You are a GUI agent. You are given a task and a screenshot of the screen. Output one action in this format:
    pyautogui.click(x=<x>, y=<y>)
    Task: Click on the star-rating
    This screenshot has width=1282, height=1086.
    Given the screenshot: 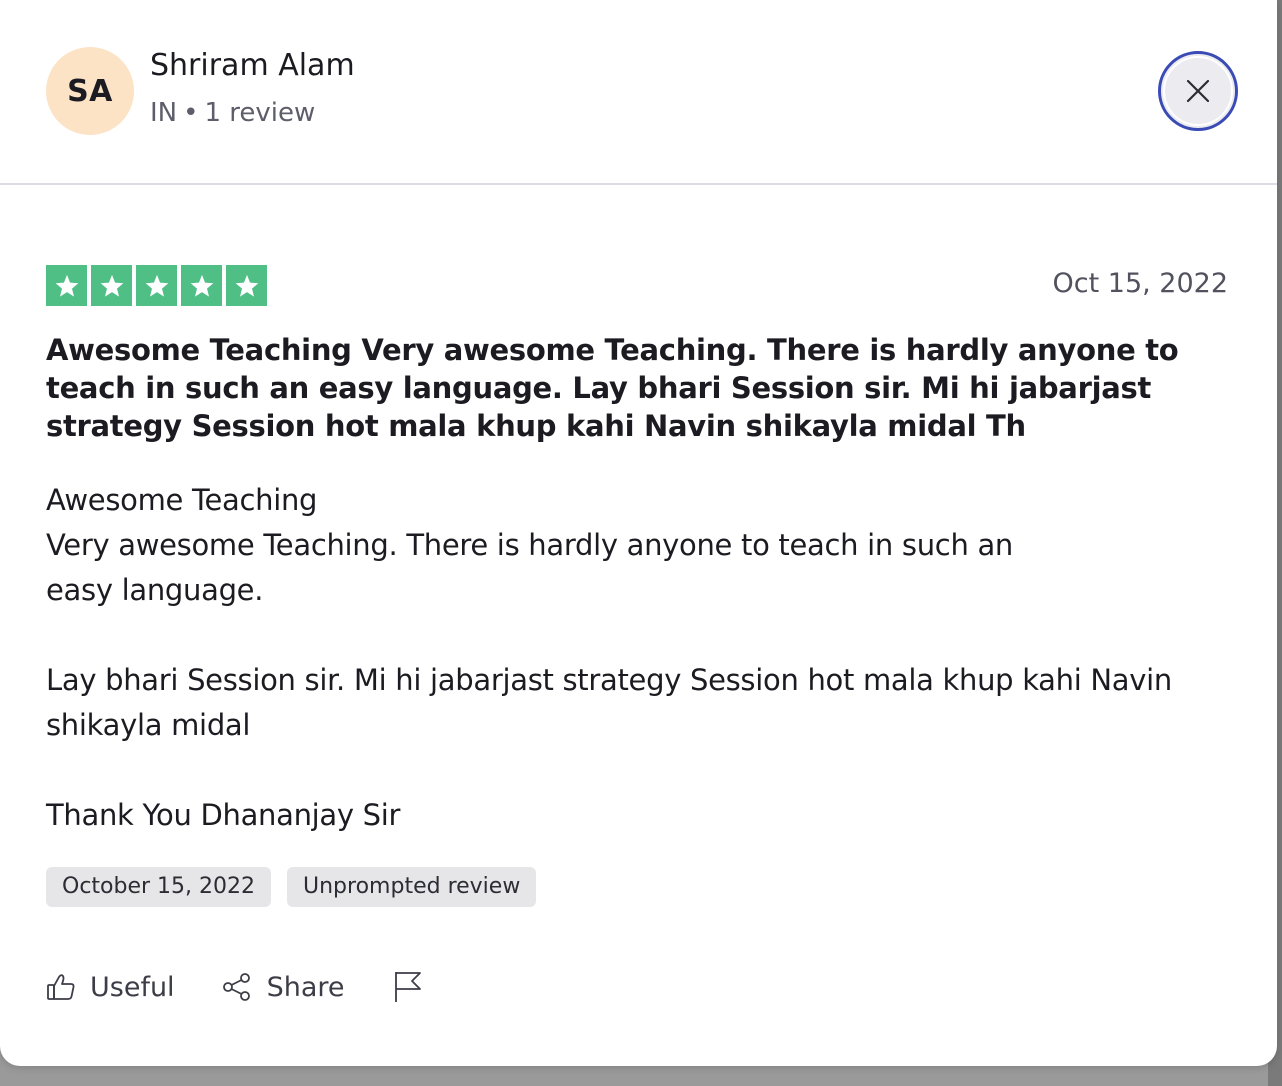 What is the action you would take?
    pyautogui.click(x=156, y=285)
    